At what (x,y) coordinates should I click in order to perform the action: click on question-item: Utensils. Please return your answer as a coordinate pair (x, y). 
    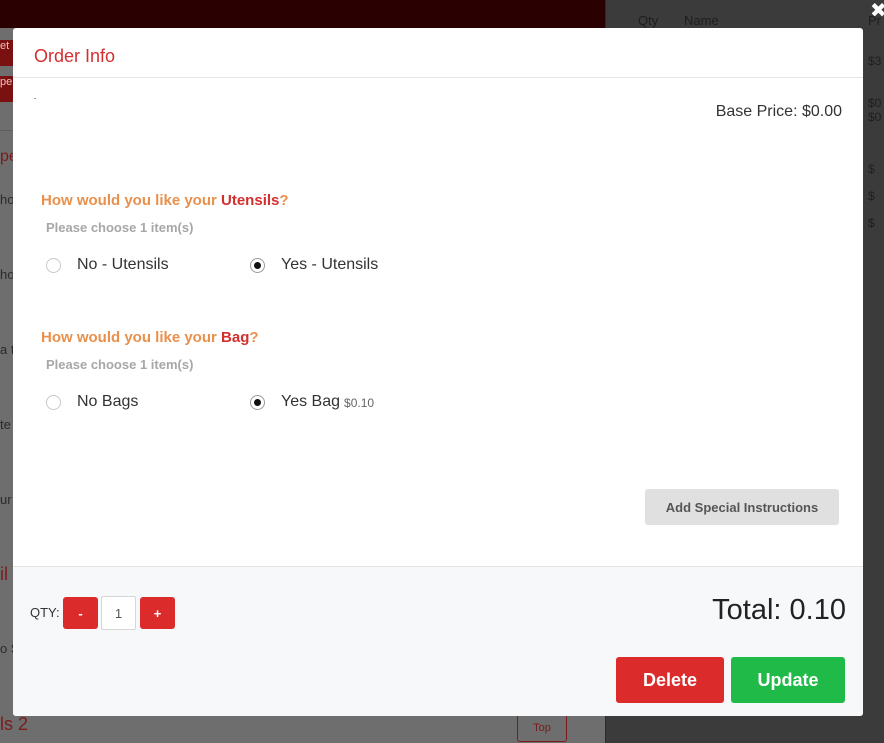
    Looking at the image, I should click on (250, 200).